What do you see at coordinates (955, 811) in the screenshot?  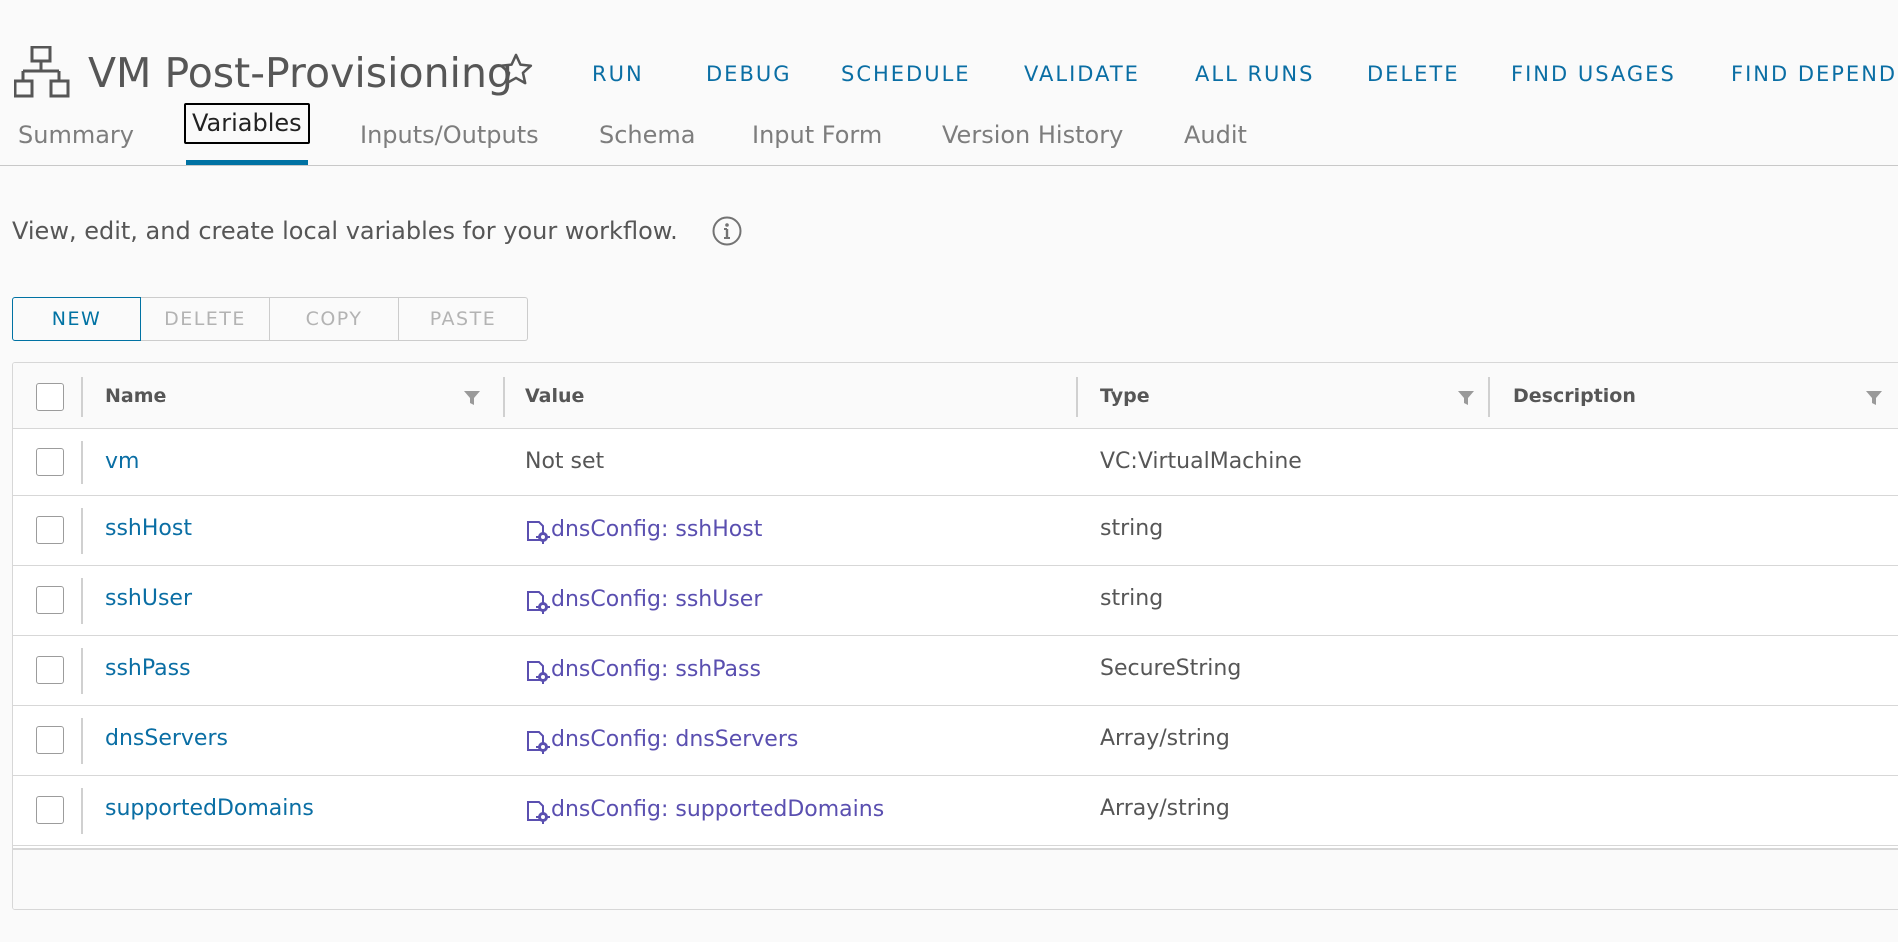 I see `table-row: supportedDomains dnsConfig` at bounding box center [955, 811].